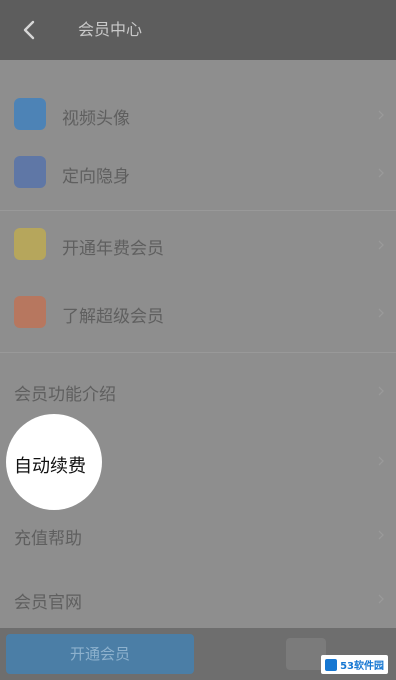  What do you see at coordinates (110, 29) in the screenshot?
I see `page-title: 会员中心` at bounding box center [110, 29].